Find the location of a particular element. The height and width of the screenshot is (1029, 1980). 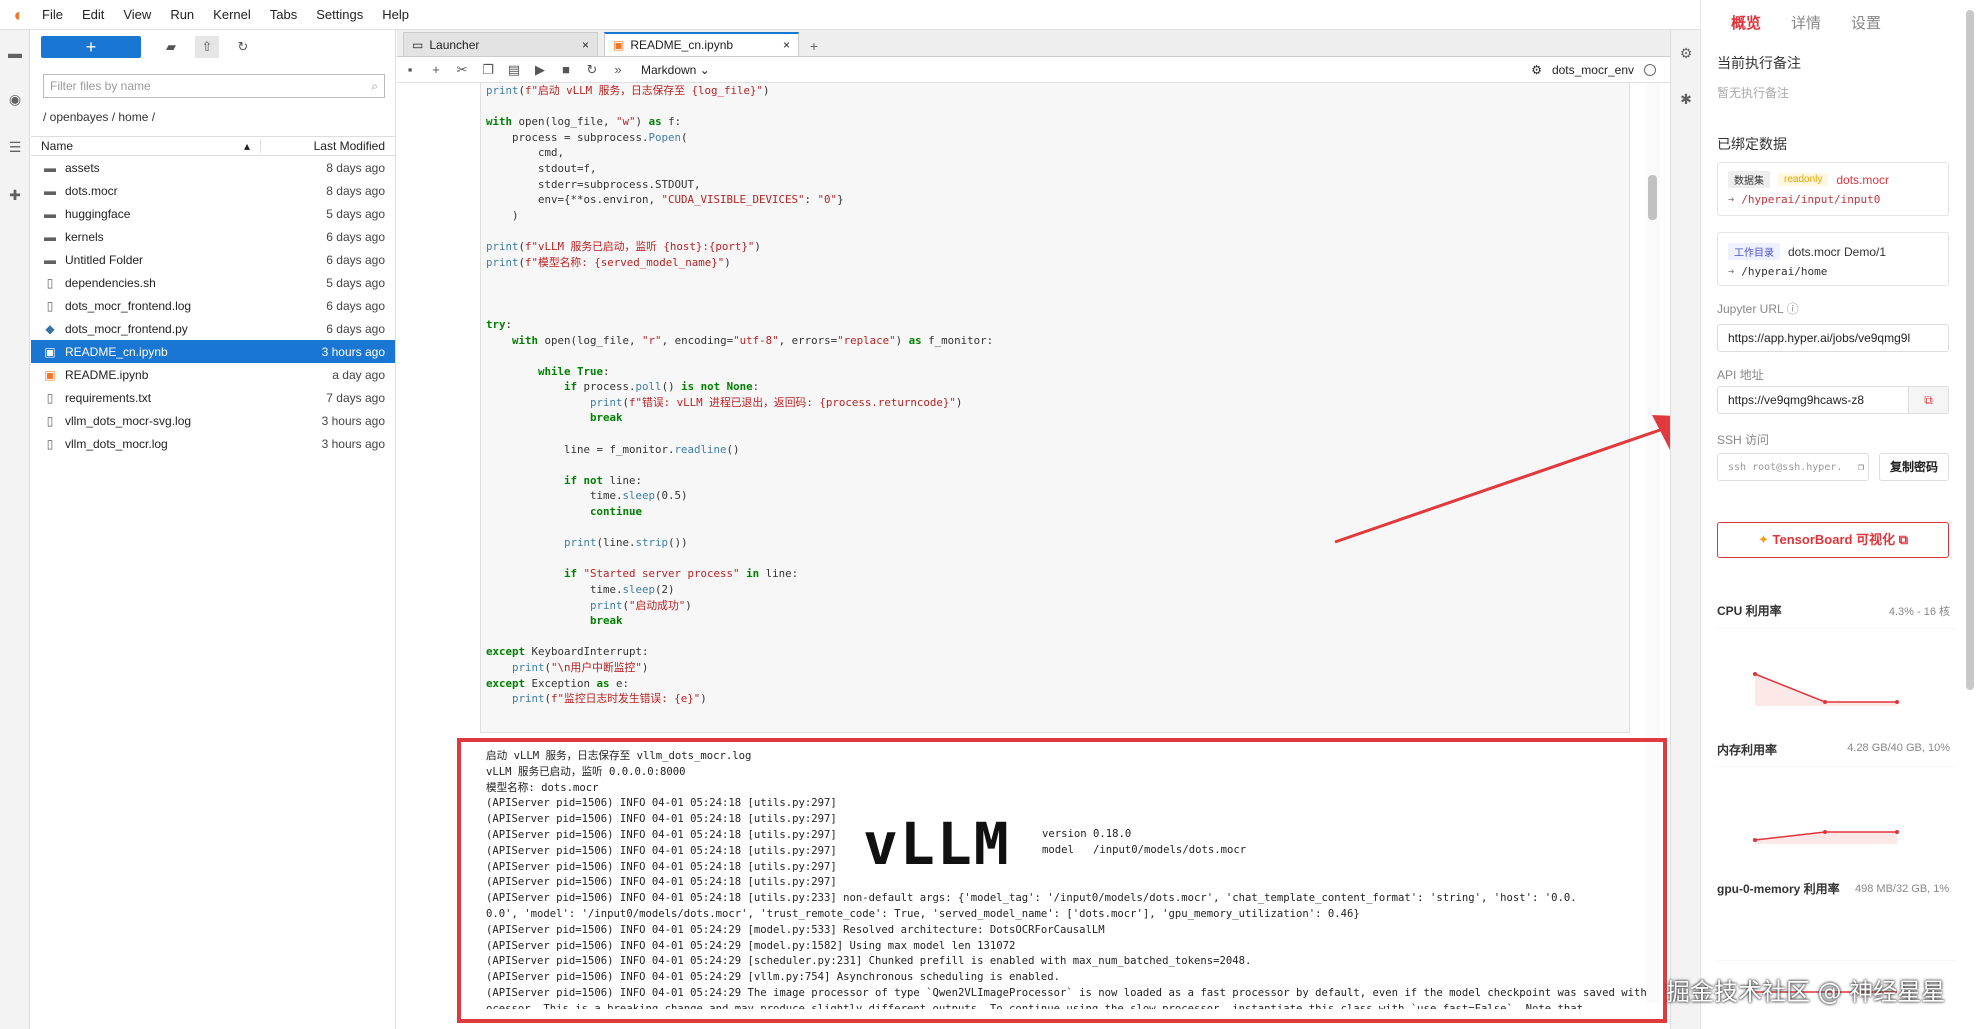

fast-forward-icon: » is located at coordinates (618, 69).